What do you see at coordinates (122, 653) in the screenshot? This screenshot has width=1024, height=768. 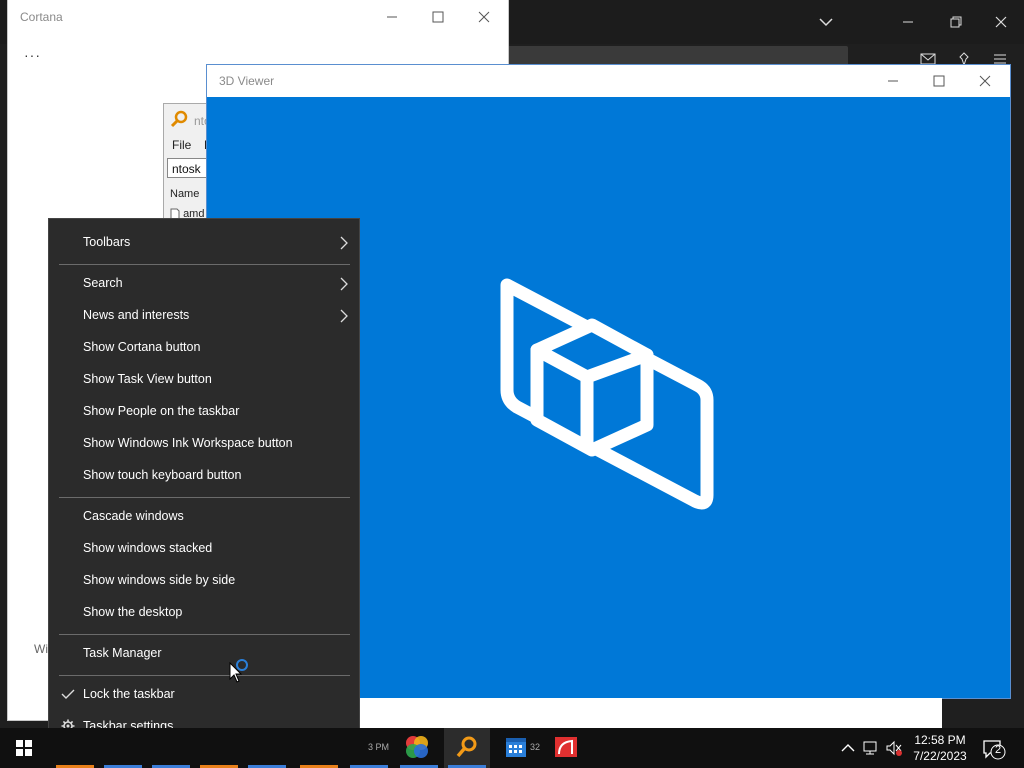 I see `menu-item-label: Task Manager` at bounding box center [122, 653].